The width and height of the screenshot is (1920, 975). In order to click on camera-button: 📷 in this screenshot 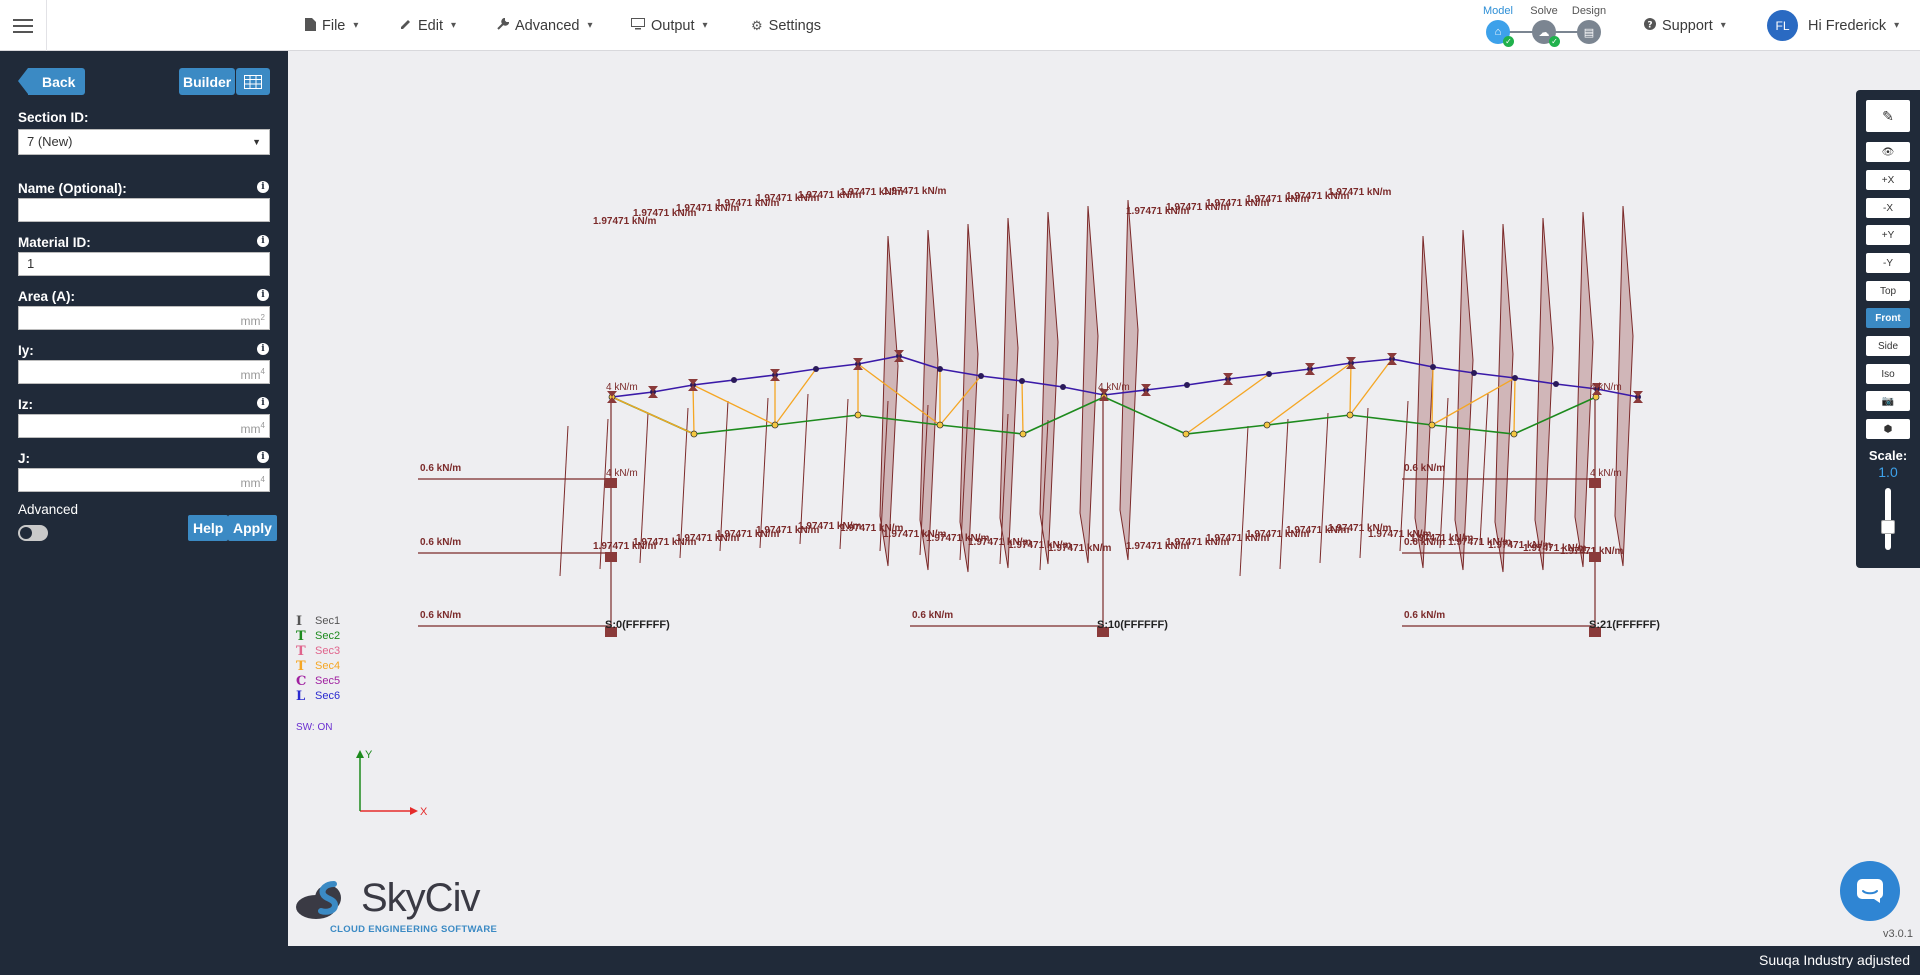, I will do `click(1888, 401)`.